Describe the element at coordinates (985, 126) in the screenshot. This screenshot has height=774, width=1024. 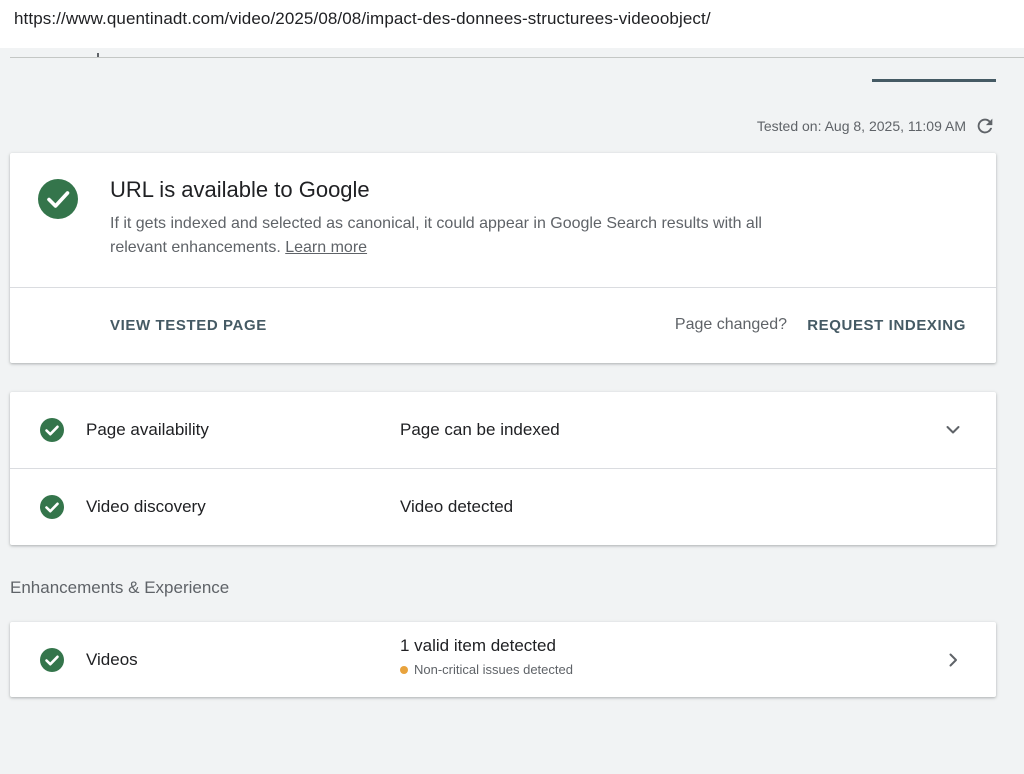
I see `refresh-icon` at that location.